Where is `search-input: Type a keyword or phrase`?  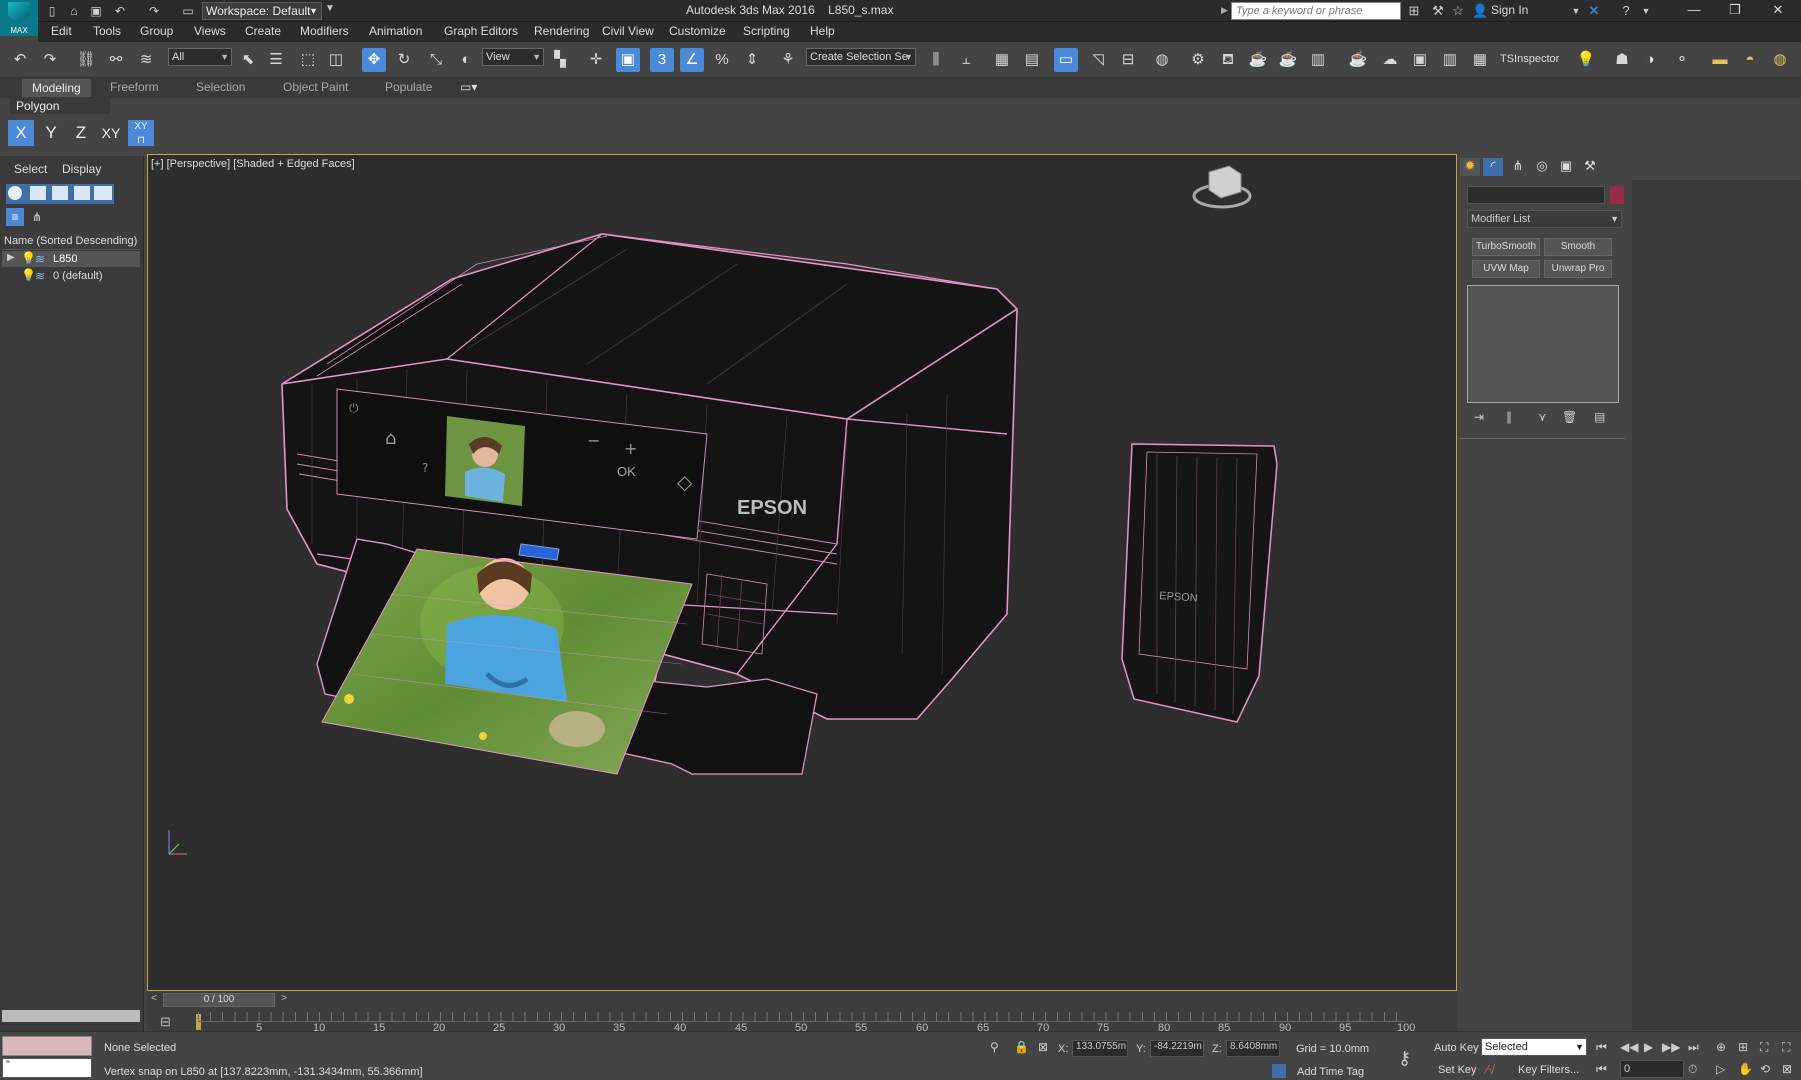
search-input: Type a keyword or phrase is located at coordinates (1316, 11).